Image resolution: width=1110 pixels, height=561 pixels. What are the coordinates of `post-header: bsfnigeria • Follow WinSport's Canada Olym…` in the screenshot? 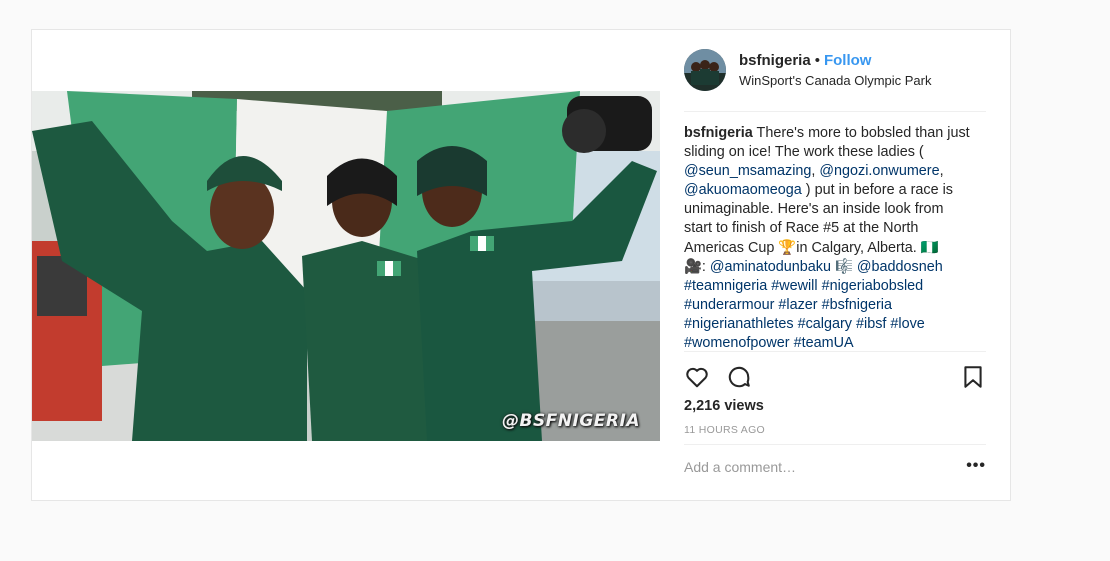 It's located at (835, 80).